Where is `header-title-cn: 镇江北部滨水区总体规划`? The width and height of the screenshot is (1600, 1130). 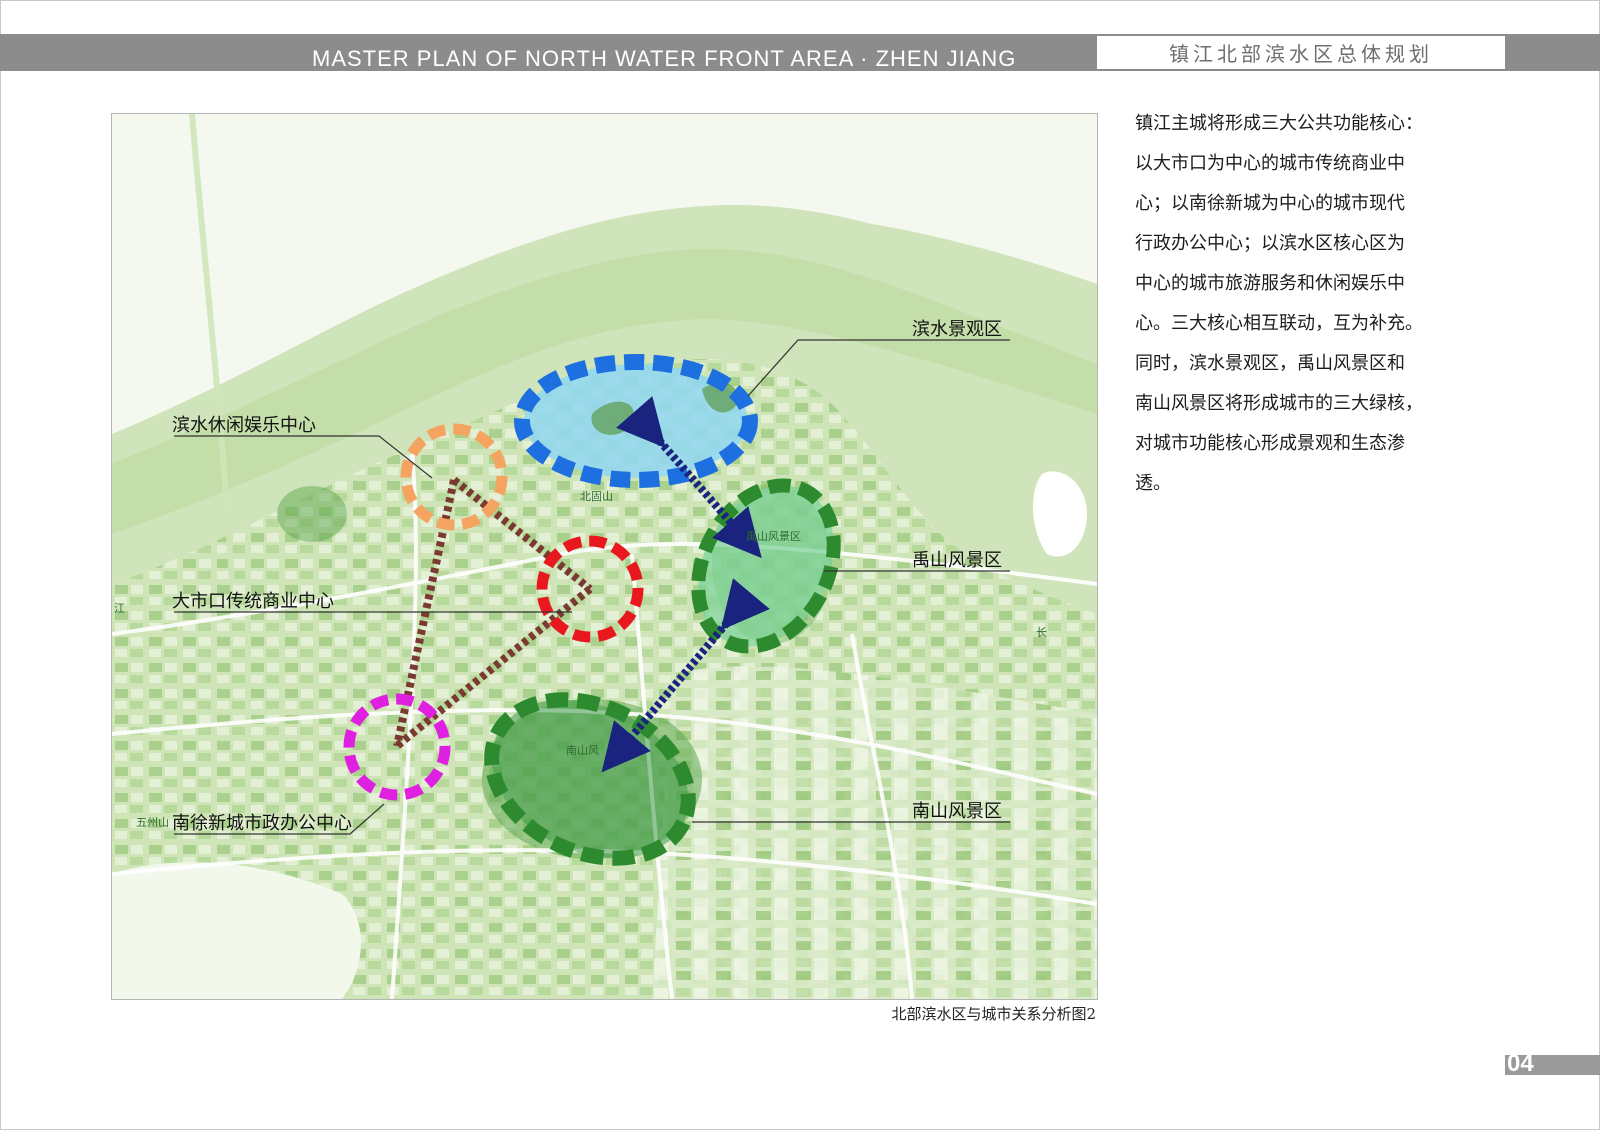
header-title-cn: 镇江北部滨水区总体规划 is located at coordinates (1301, 54).